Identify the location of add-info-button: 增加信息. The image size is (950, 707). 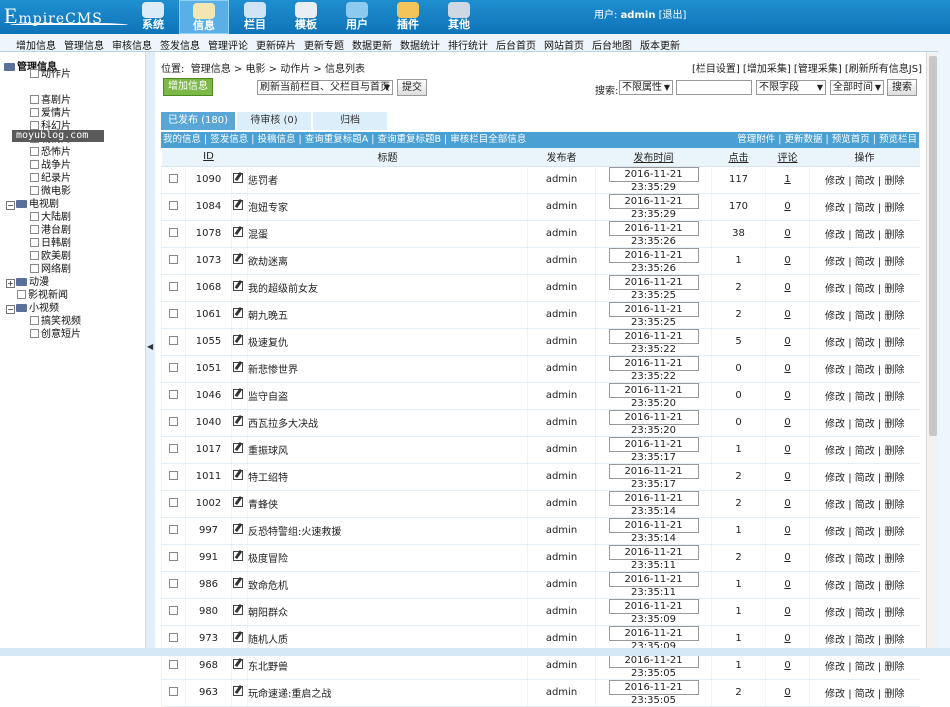
(188, 87).